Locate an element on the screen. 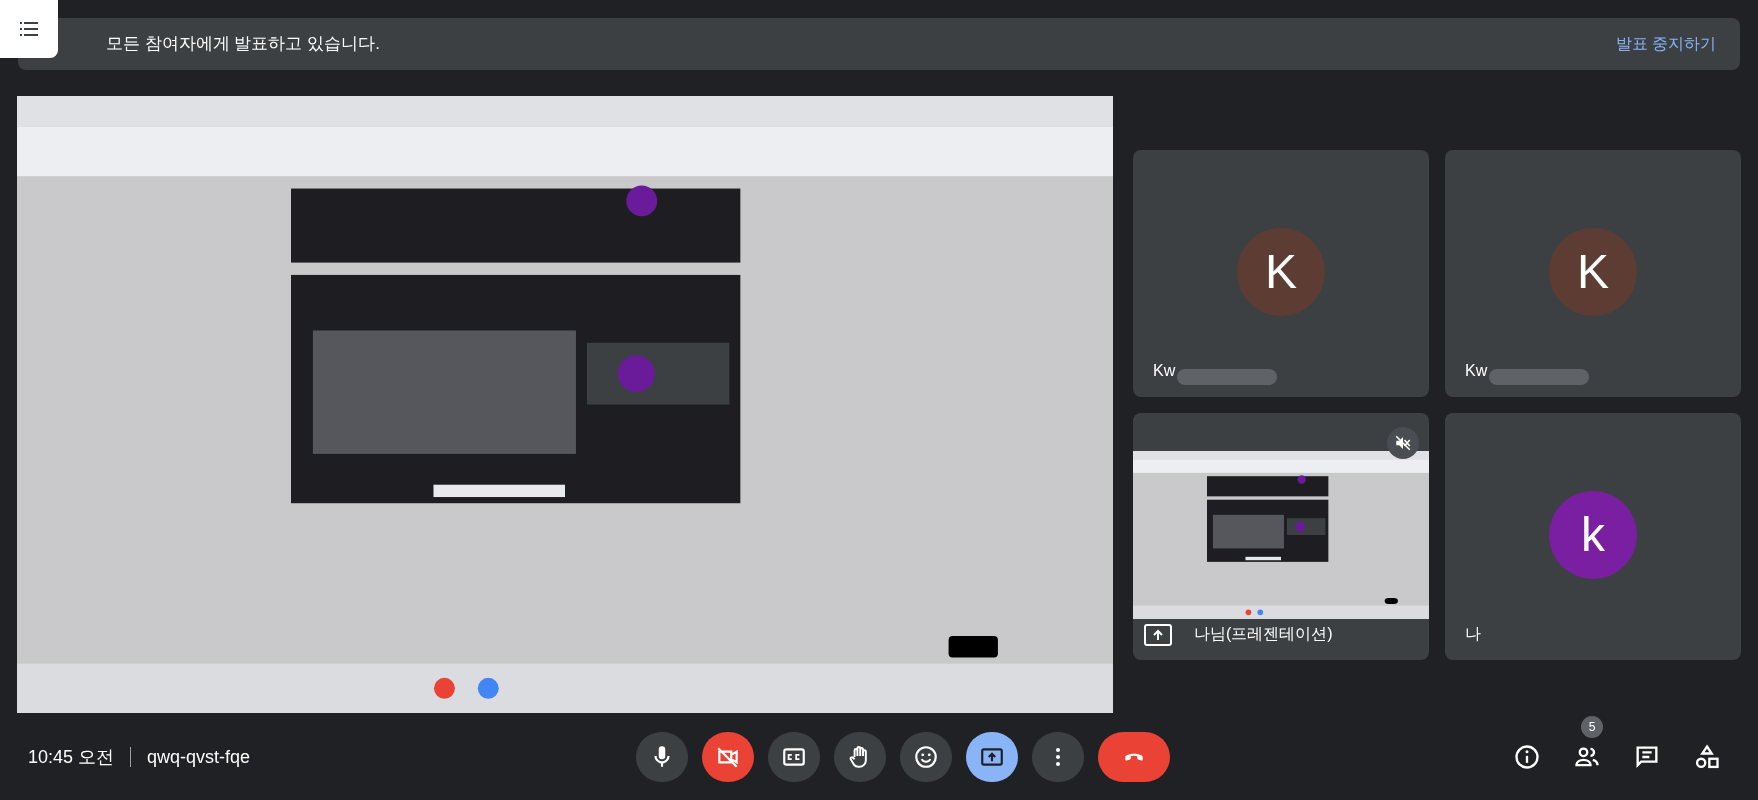 This screenshot has width=1758, height=800. hand-button is located at coordinates (860, 757).